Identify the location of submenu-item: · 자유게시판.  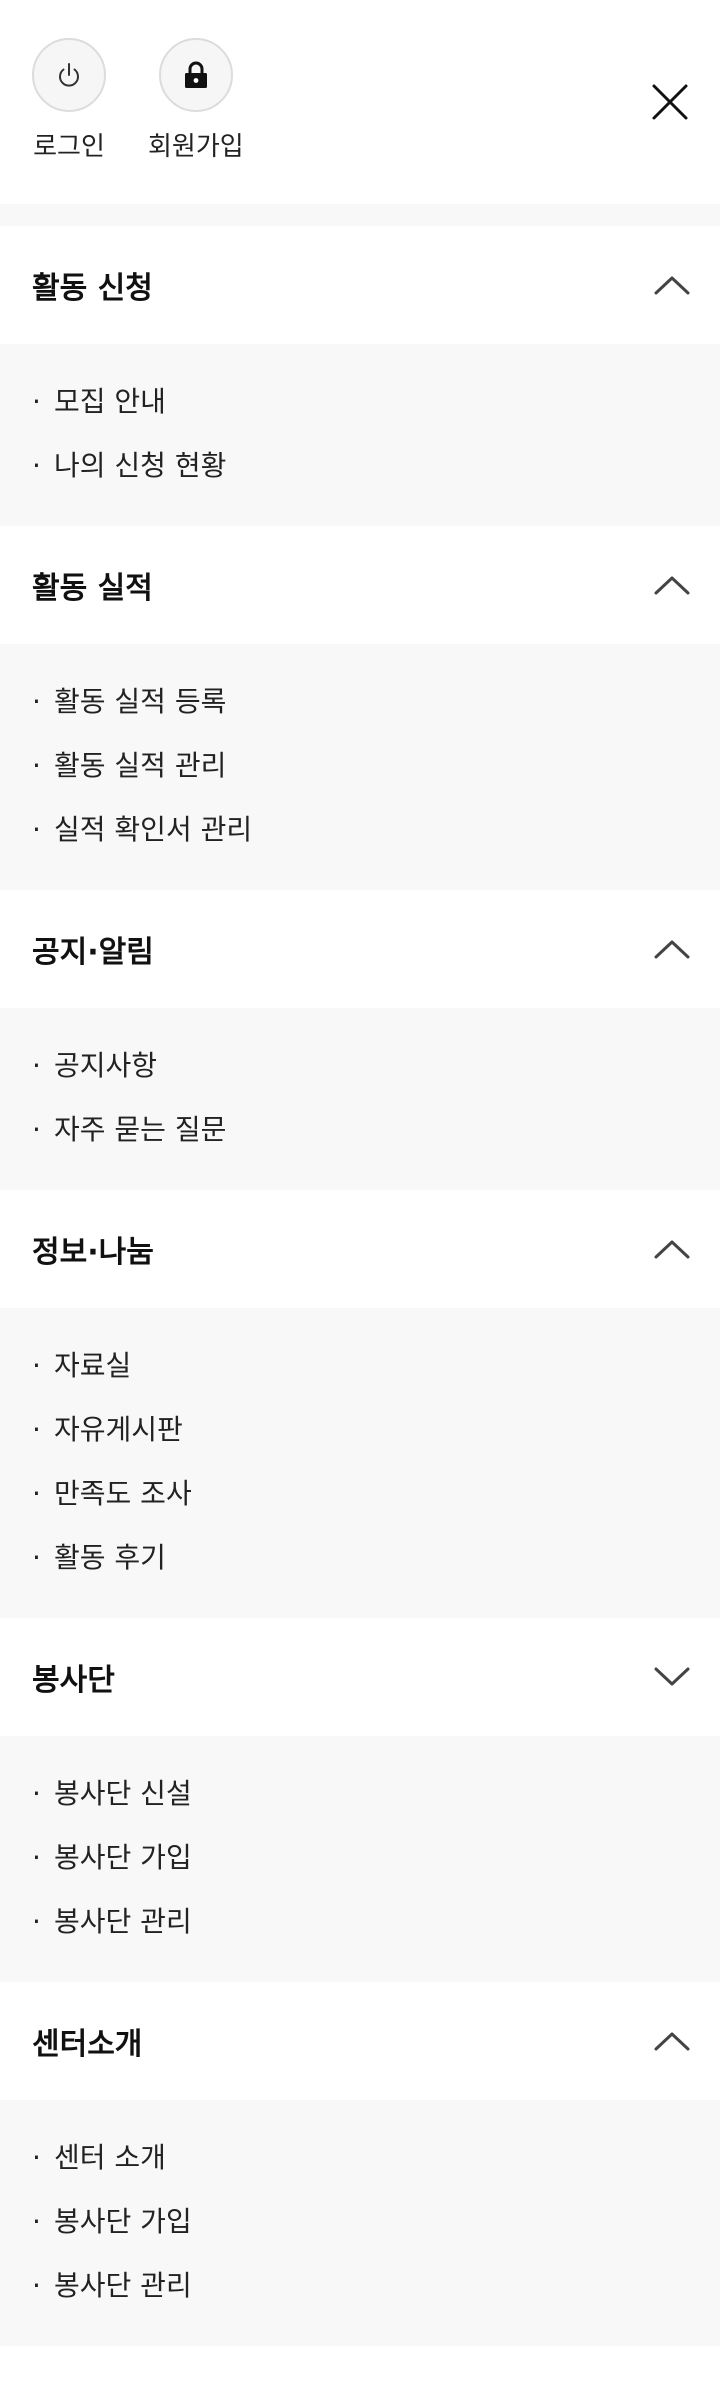
(376, 1430).